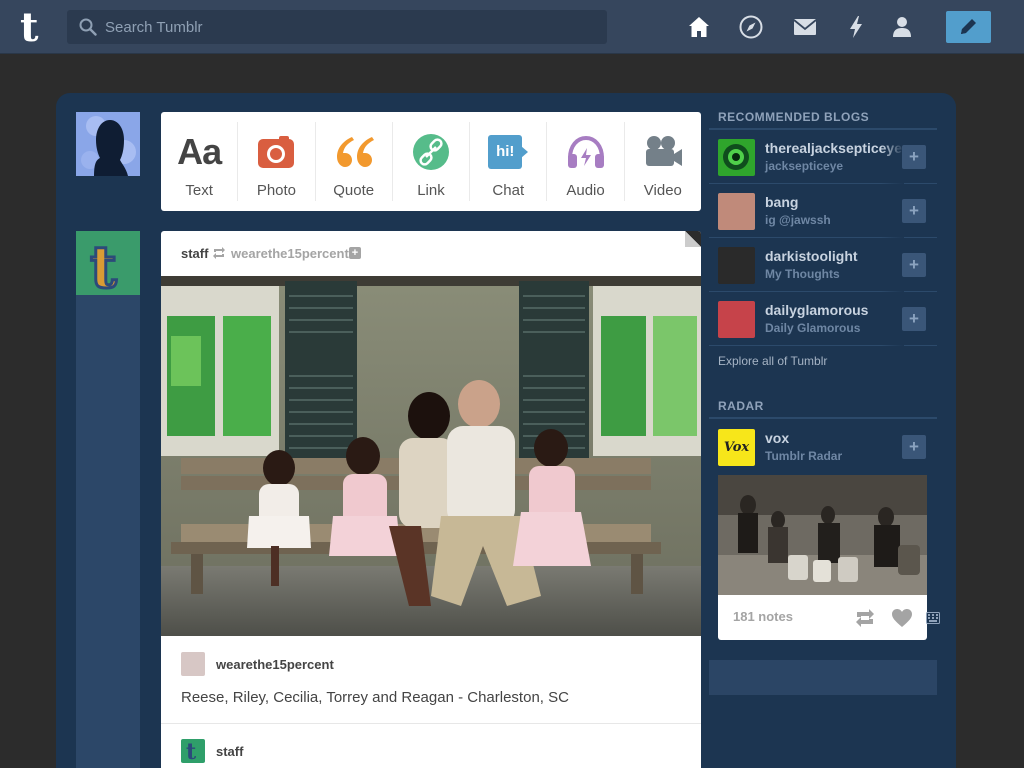 The image size is (1024, 768). I want to click on blog-name: vox, so click(777, 438).